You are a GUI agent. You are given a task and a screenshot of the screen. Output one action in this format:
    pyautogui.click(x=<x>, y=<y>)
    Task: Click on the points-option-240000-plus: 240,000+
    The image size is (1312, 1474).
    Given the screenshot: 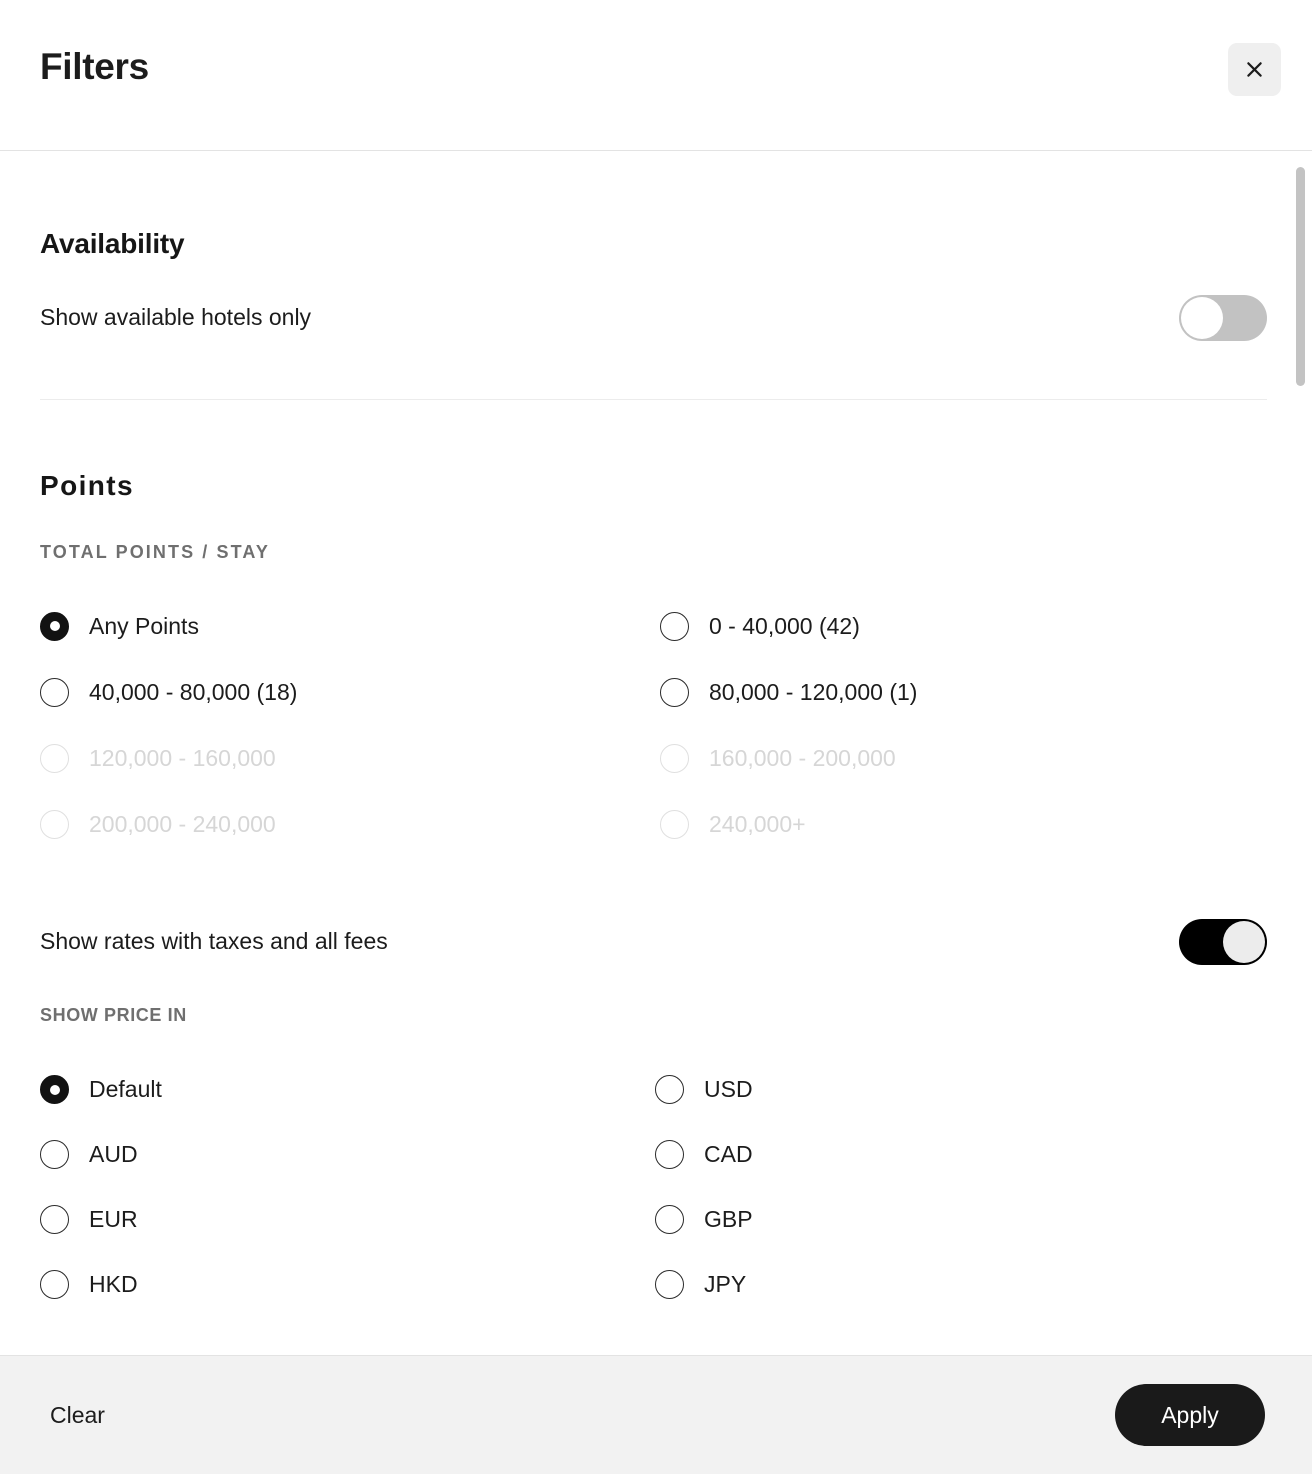 What is the action you would take?
    pyautogui.click(x=963, y=824)
    